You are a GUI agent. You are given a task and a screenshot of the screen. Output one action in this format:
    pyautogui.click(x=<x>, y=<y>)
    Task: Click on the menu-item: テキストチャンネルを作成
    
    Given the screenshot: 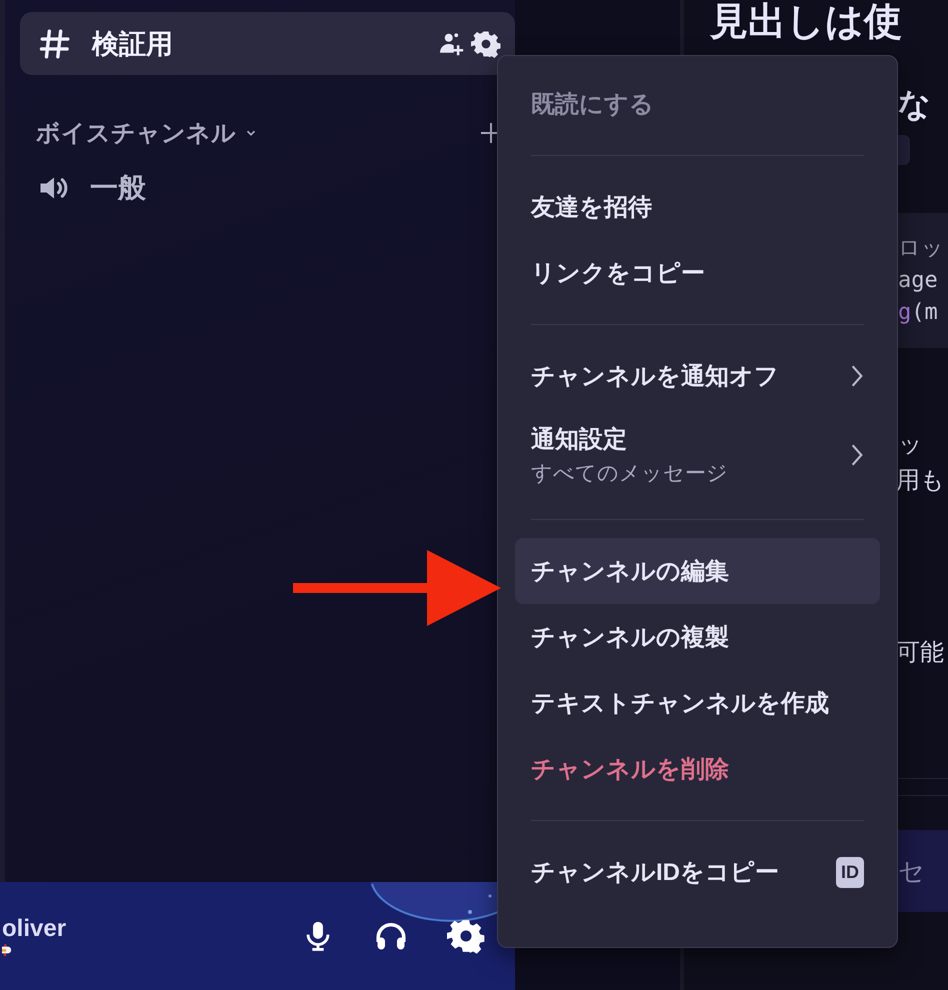 What is the action you would take?
    pyautogui.click(x=697, y=703)
    